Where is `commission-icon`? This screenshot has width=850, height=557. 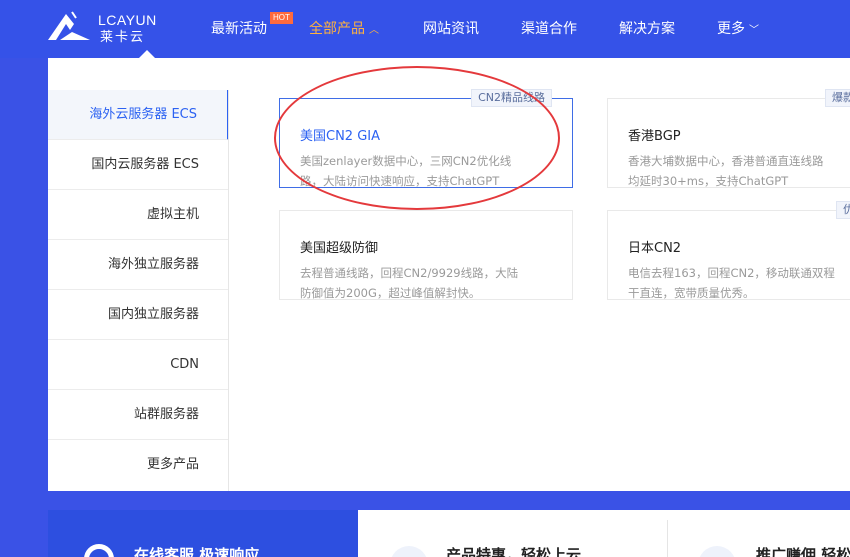
commission-icon is located at coordinates (717, 551).